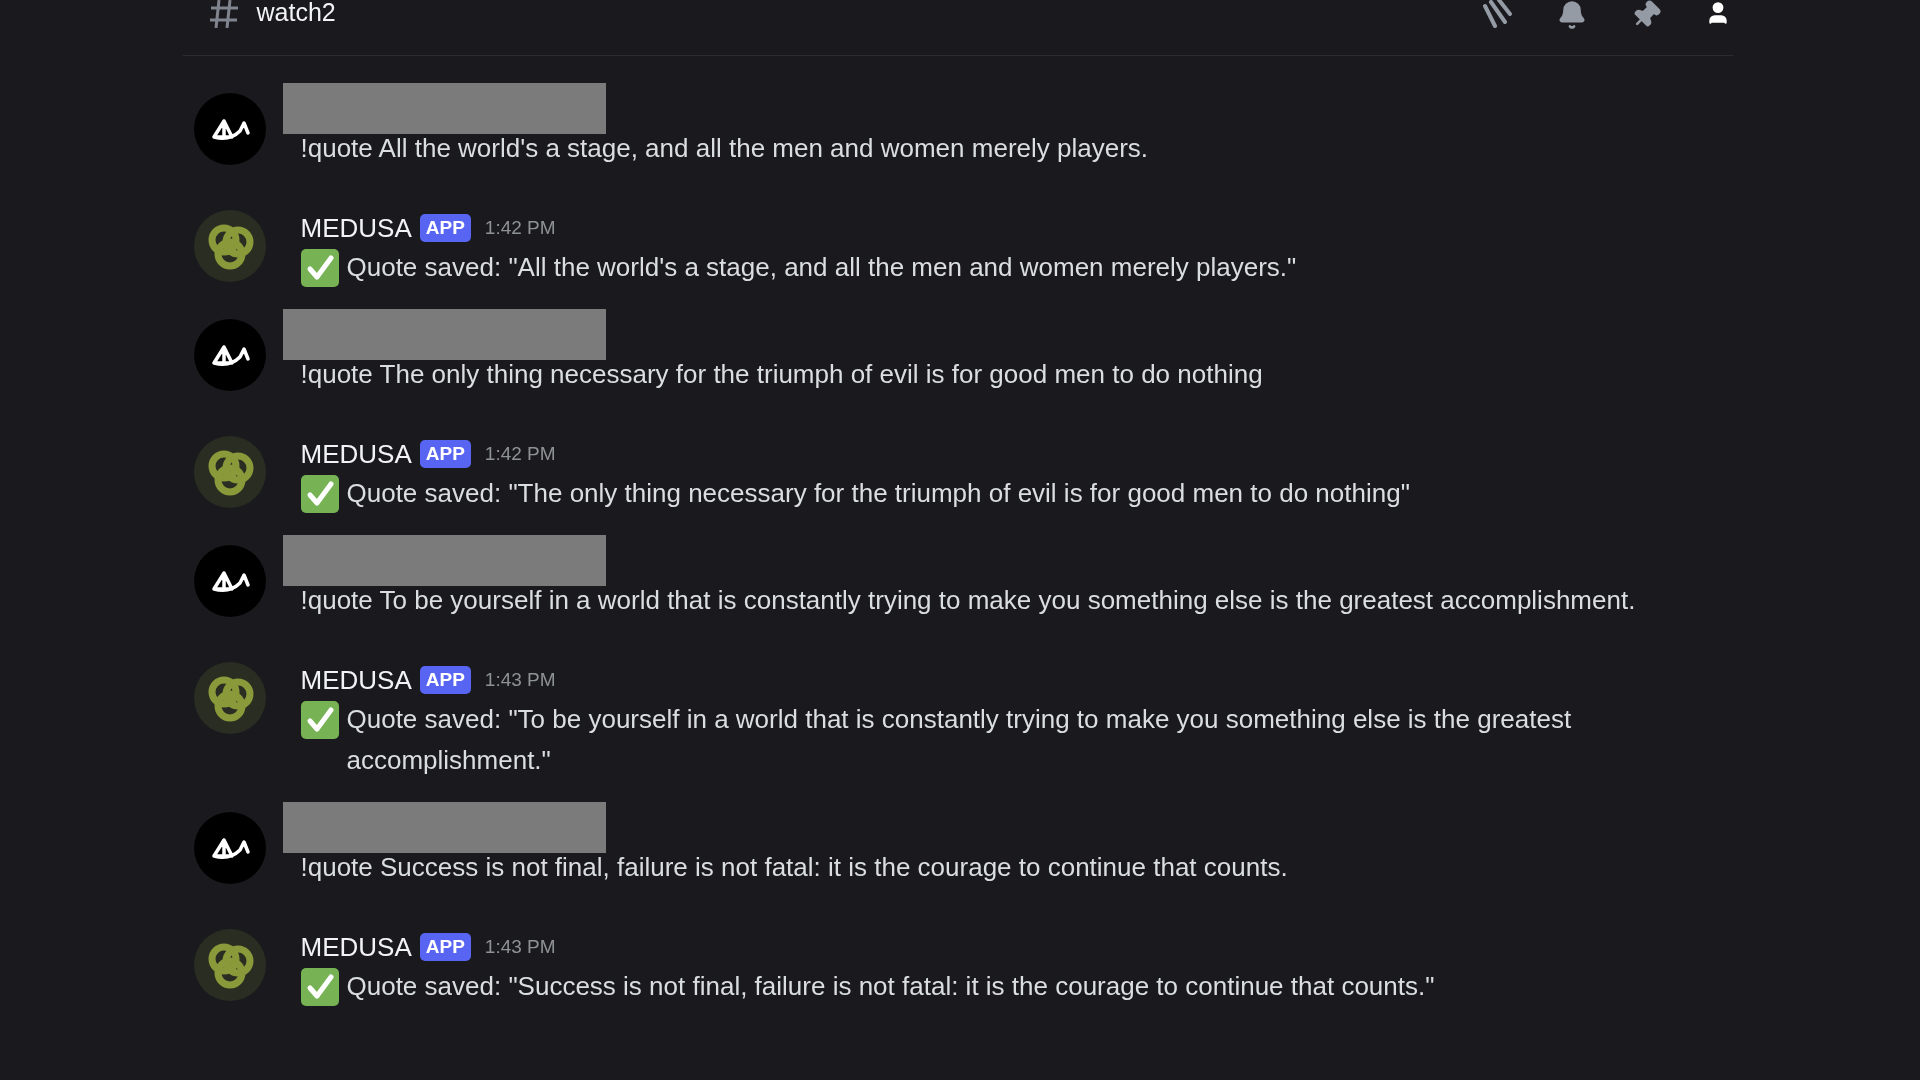 The height and width of the screenshot is (1080, 1920). I want to click on message-text: Quote saved: "Success is not final, failure is not fatal: it is the courage to continue that counts.", so click(891, 986).